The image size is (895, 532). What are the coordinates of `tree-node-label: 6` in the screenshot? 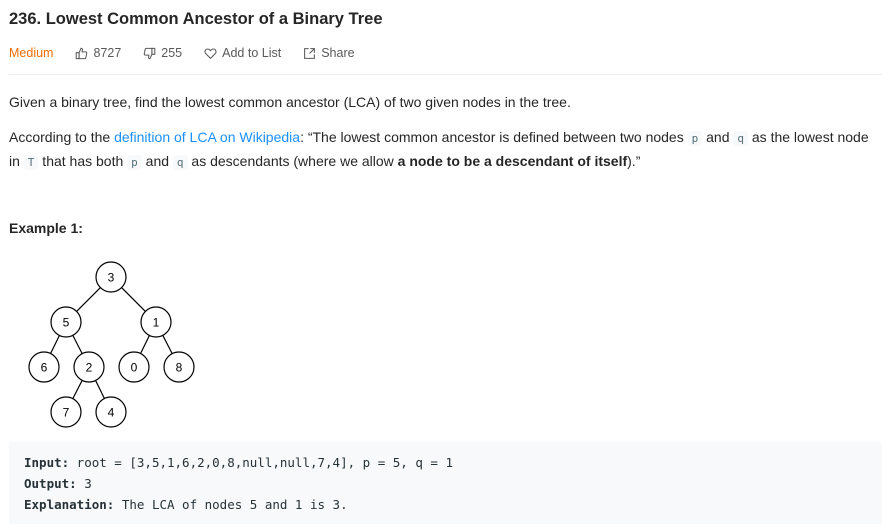 It's located at (44, 368).